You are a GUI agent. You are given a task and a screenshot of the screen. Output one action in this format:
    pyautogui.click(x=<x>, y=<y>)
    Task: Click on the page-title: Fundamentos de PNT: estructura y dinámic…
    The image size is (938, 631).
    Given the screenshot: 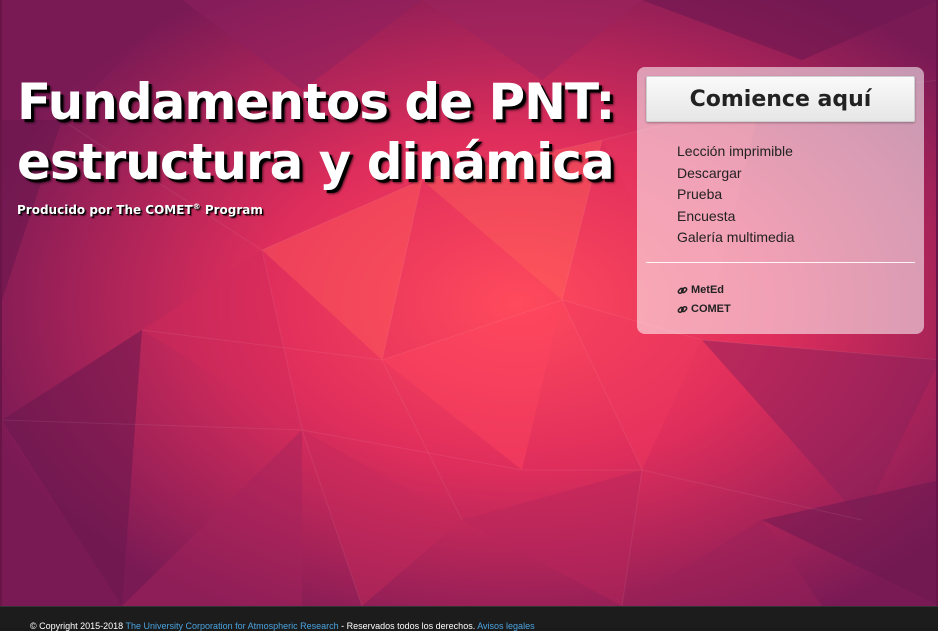 What is the action you would take?
    pyautogui.click(x=316, y=132)
    